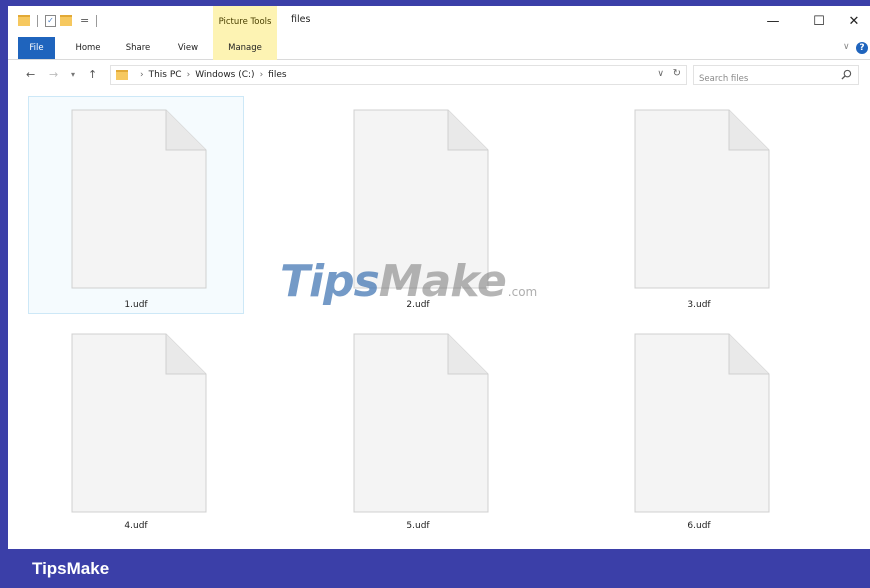 The width and height of the screenshot is (870, 588). I want to click on address-bar: › This PC › Windows (C:) › files ∨ ↻, so click(398, 75).